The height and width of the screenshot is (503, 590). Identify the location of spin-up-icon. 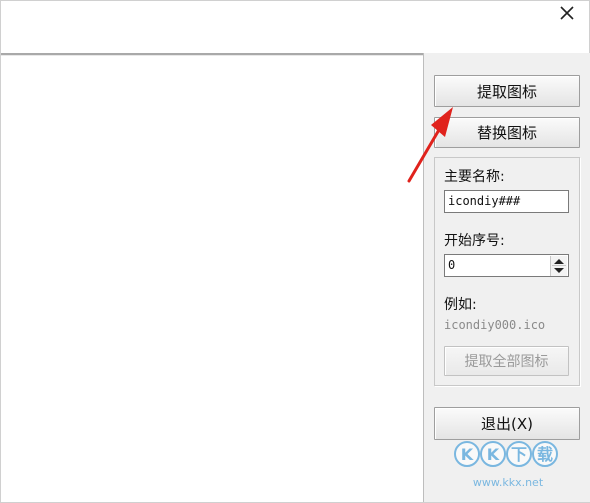
(559, 261).